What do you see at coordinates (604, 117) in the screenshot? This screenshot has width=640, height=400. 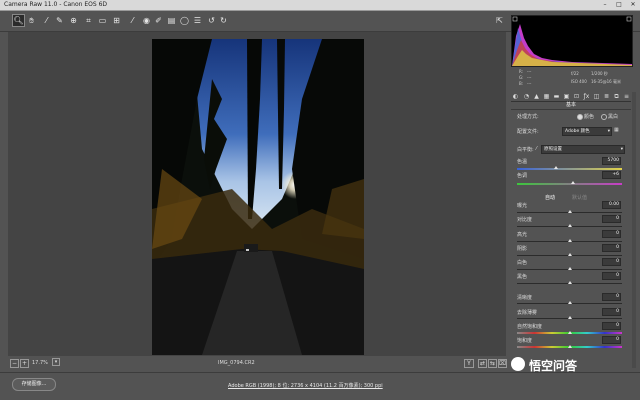 I see `bw-radio` at bounding box center [604, 117].